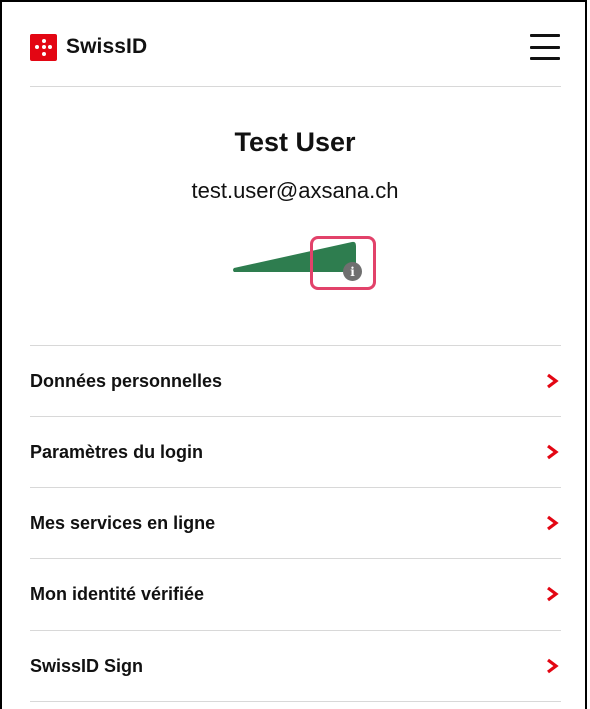  What do you see at coordinates (107, 46) in the screenshot?
I see `brand-name: SwissID` at bounding box center [107, 46].